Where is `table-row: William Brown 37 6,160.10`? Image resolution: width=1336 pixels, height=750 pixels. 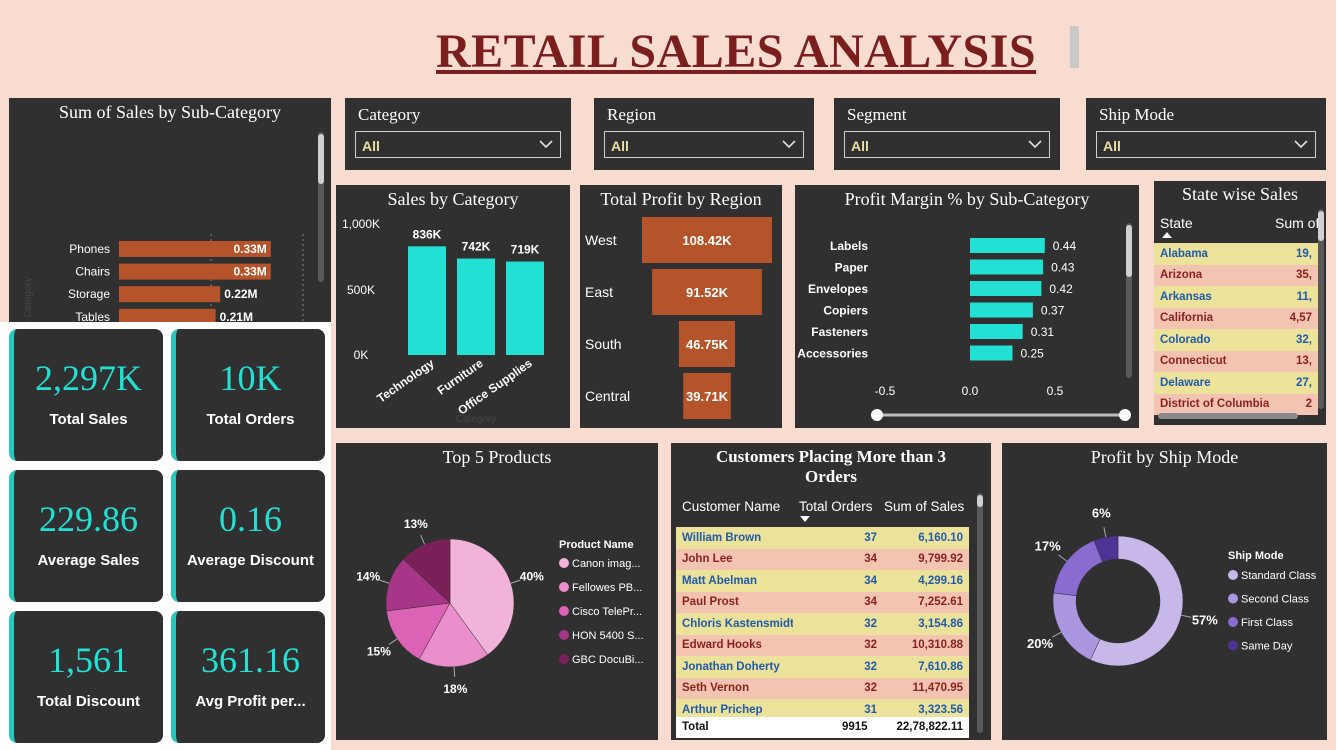
table-row: William Brown 37 6,160.10 is located at coordinates (822, 538).